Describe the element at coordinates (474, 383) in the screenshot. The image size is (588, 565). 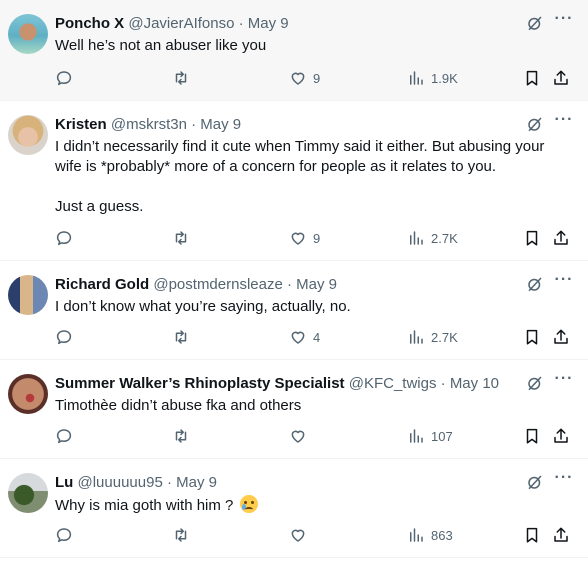
I see `tweet-date: May 10` at that location.